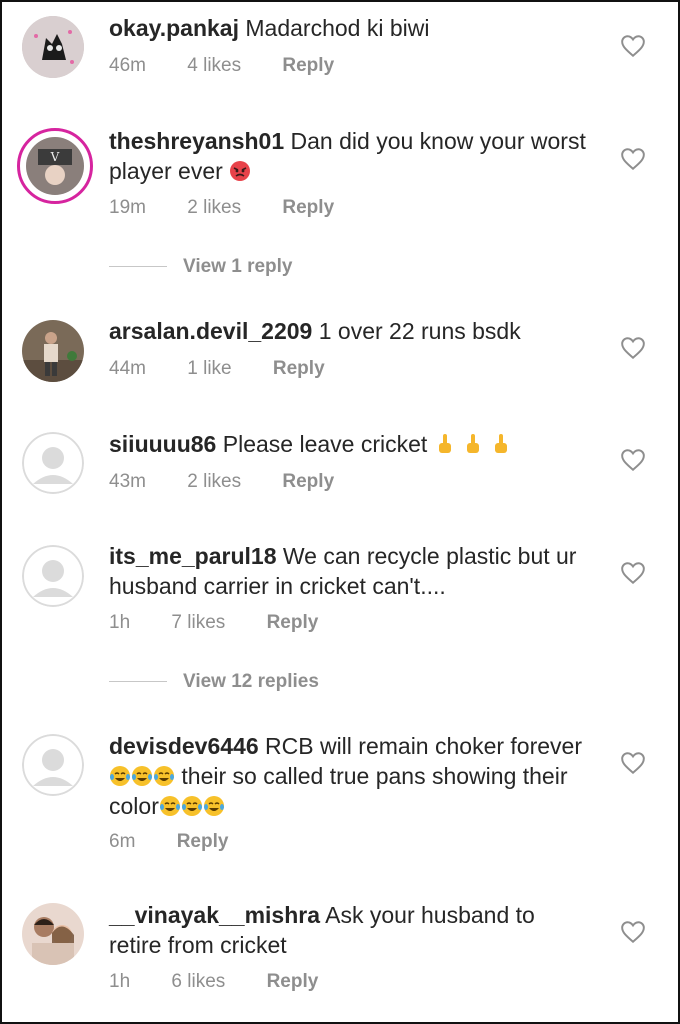  What do you see at coordinates (214, 682) in the screenshot?
I see `view-replies-button: View 12 replies` at bounding box center [214, 682].